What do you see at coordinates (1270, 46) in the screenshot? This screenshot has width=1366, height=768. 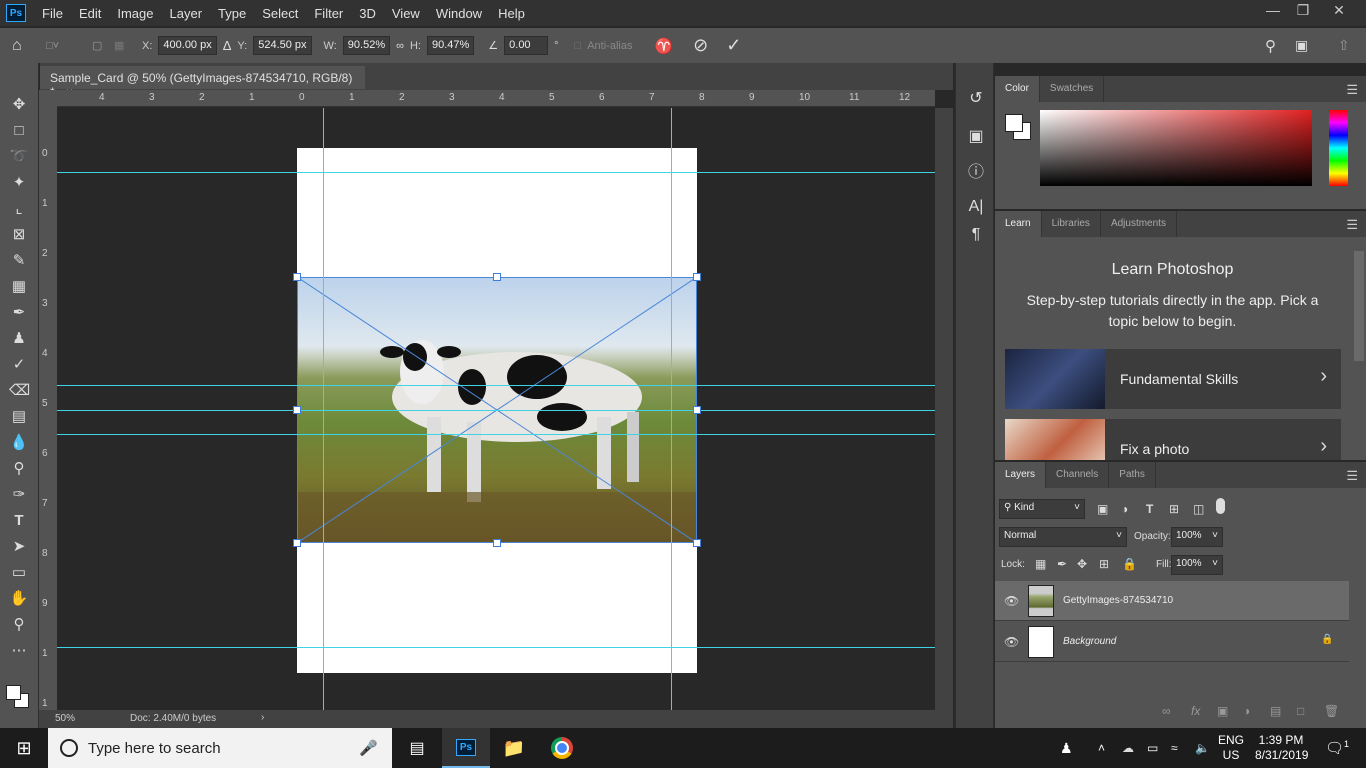 I see `search-icon: ⚲` at bounding box center [1270, 46].